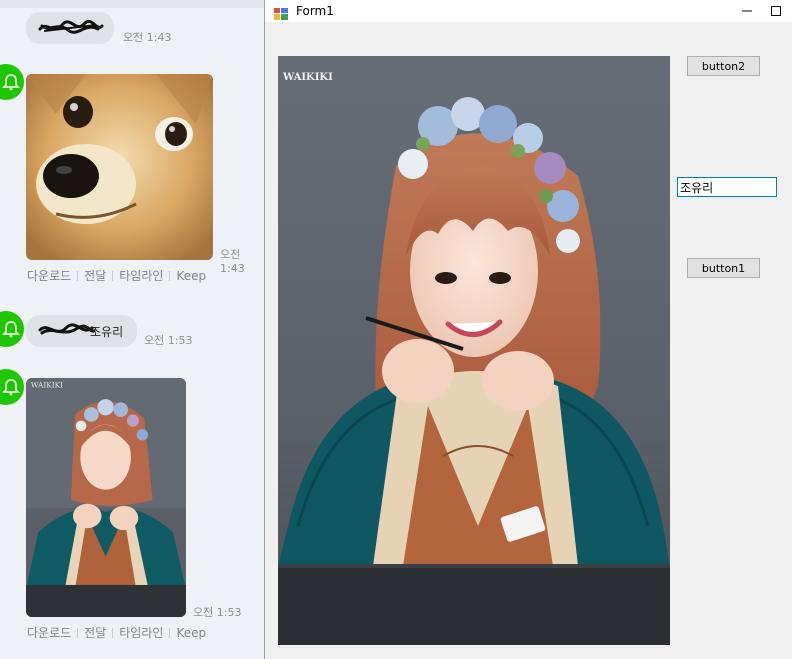 This screenshot has height=659, width=792. I want to click on chat-bubble-3: 조유리, so click(81, 331).